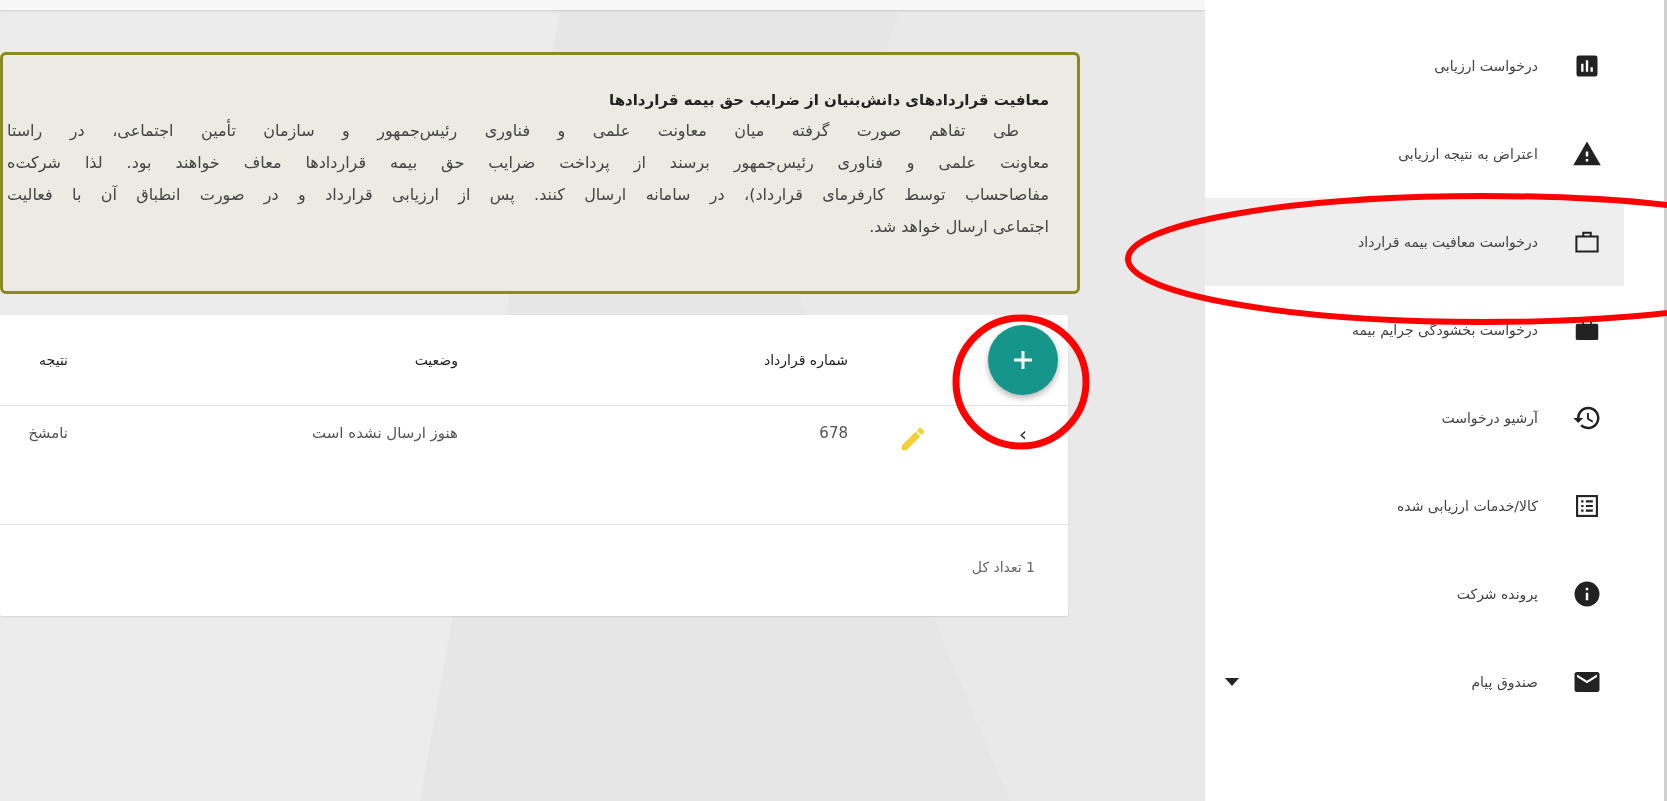 The image size is (1667, 801). Describe the element at coordinates (1414, 506) in the screenshot. I see `sidebar-item: کالا/خدمات ارزیابی شده` at that location.